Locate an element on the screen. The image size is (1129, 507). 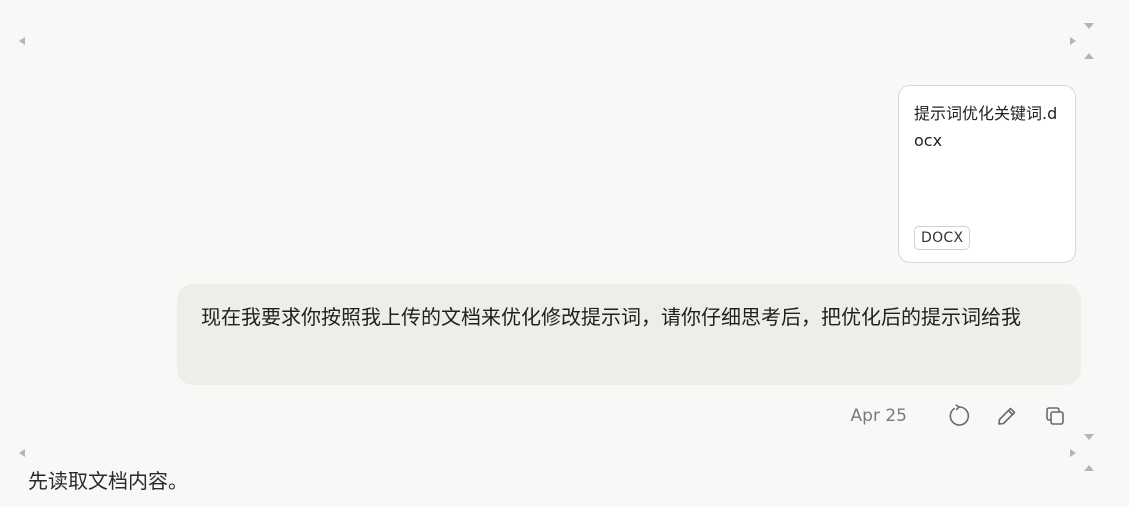
retry-icon is located at coordinates (959, 415).